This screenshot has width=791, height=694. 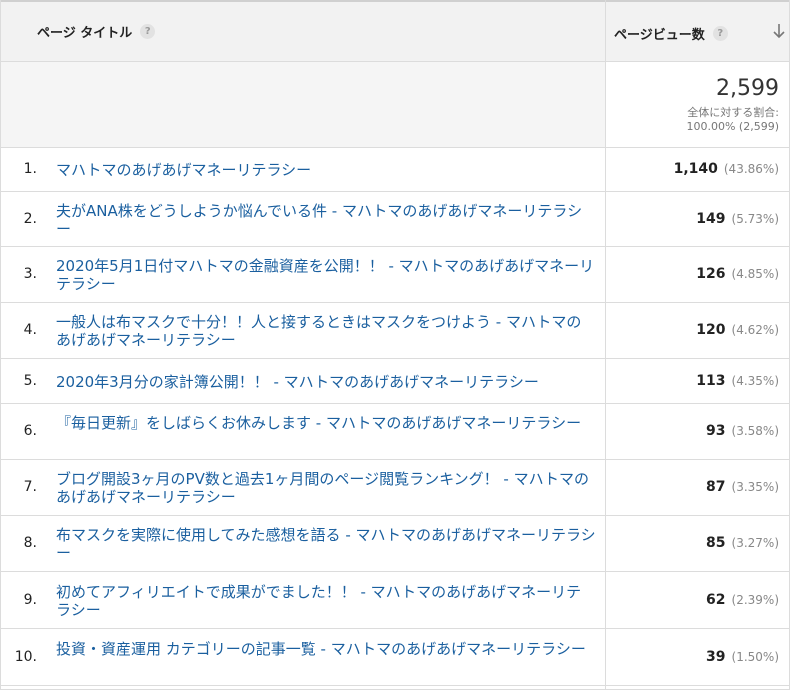 What do you see at coordinates (697, 105) in the screenshot?
I see `summary-total-cell: 2,599 全体に対する割合: 100.00% (2,599)` at bounding box center [697, 105].